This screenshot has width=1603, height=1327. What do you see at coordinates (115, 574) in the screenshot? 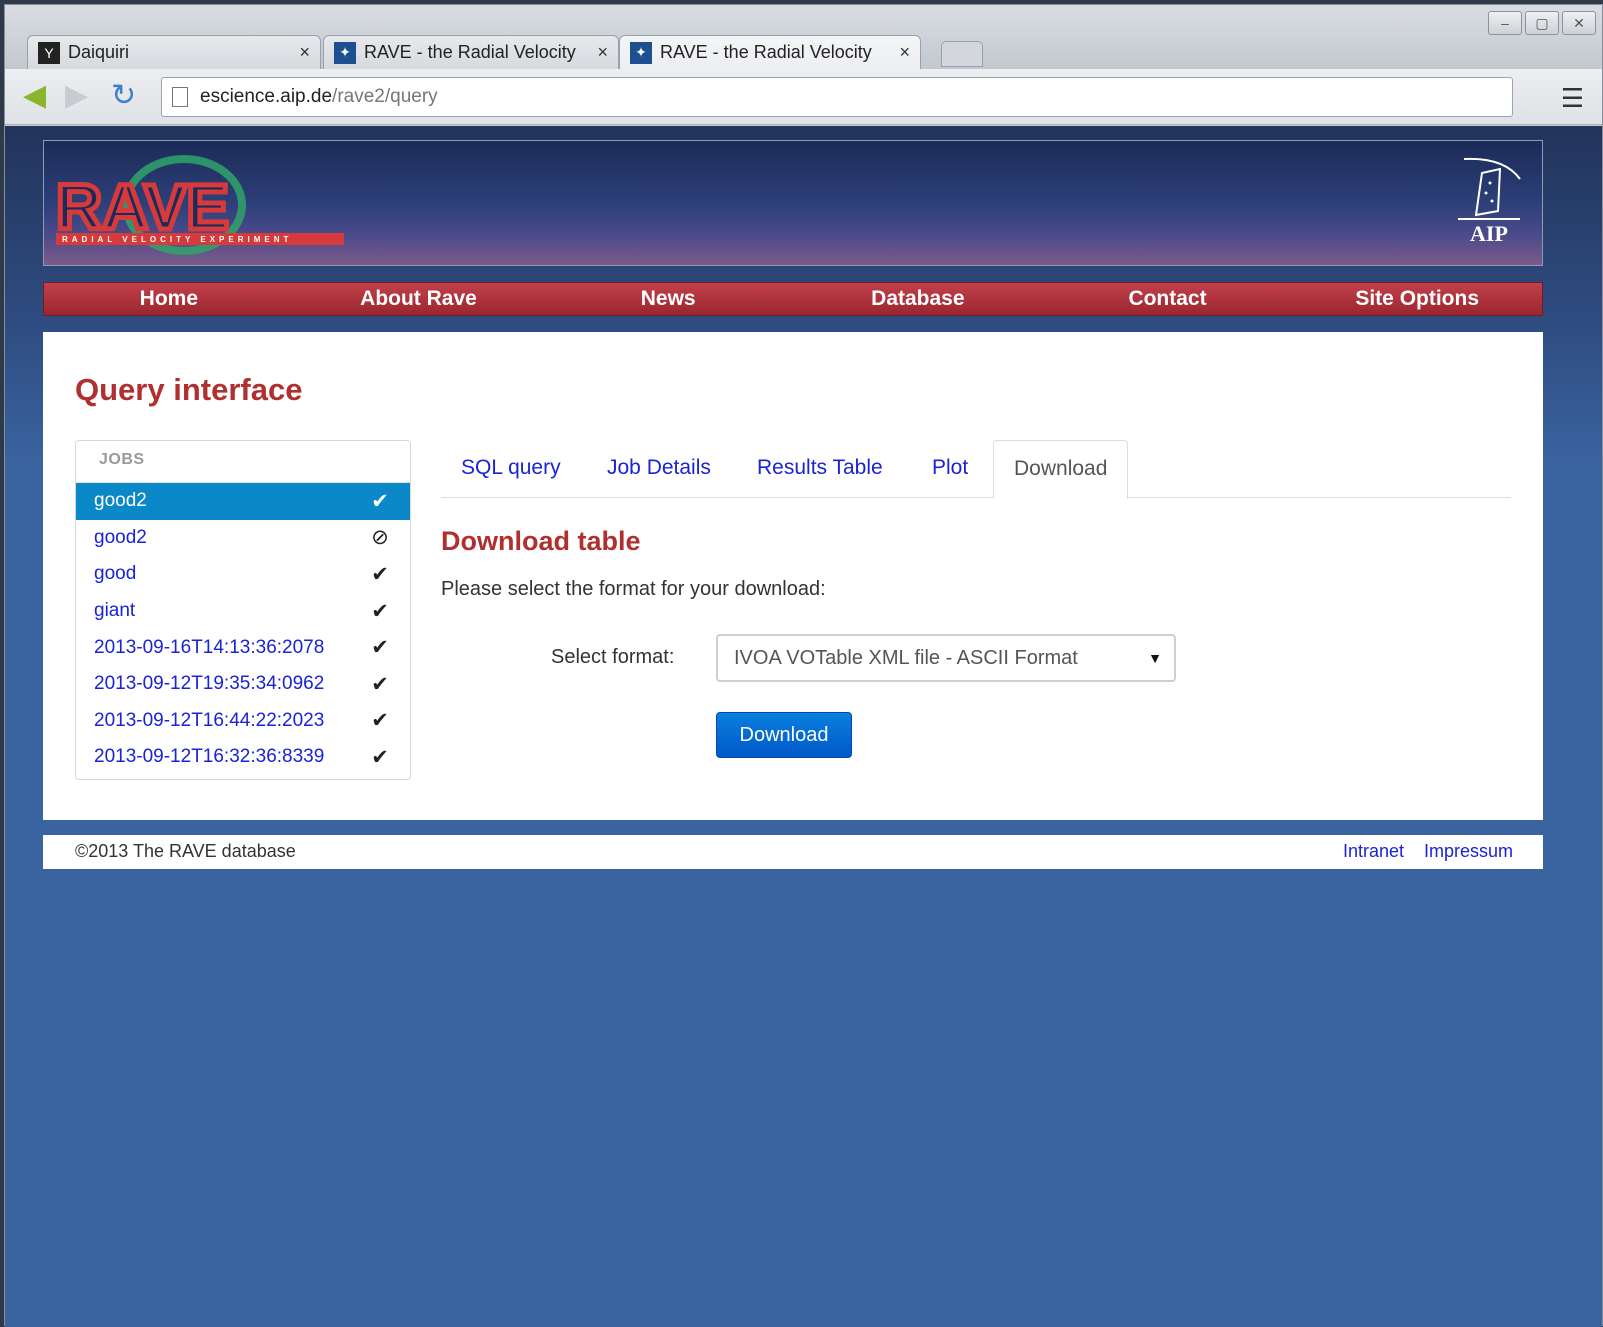
I see `job-name: good` at bounding box center [115, 574].